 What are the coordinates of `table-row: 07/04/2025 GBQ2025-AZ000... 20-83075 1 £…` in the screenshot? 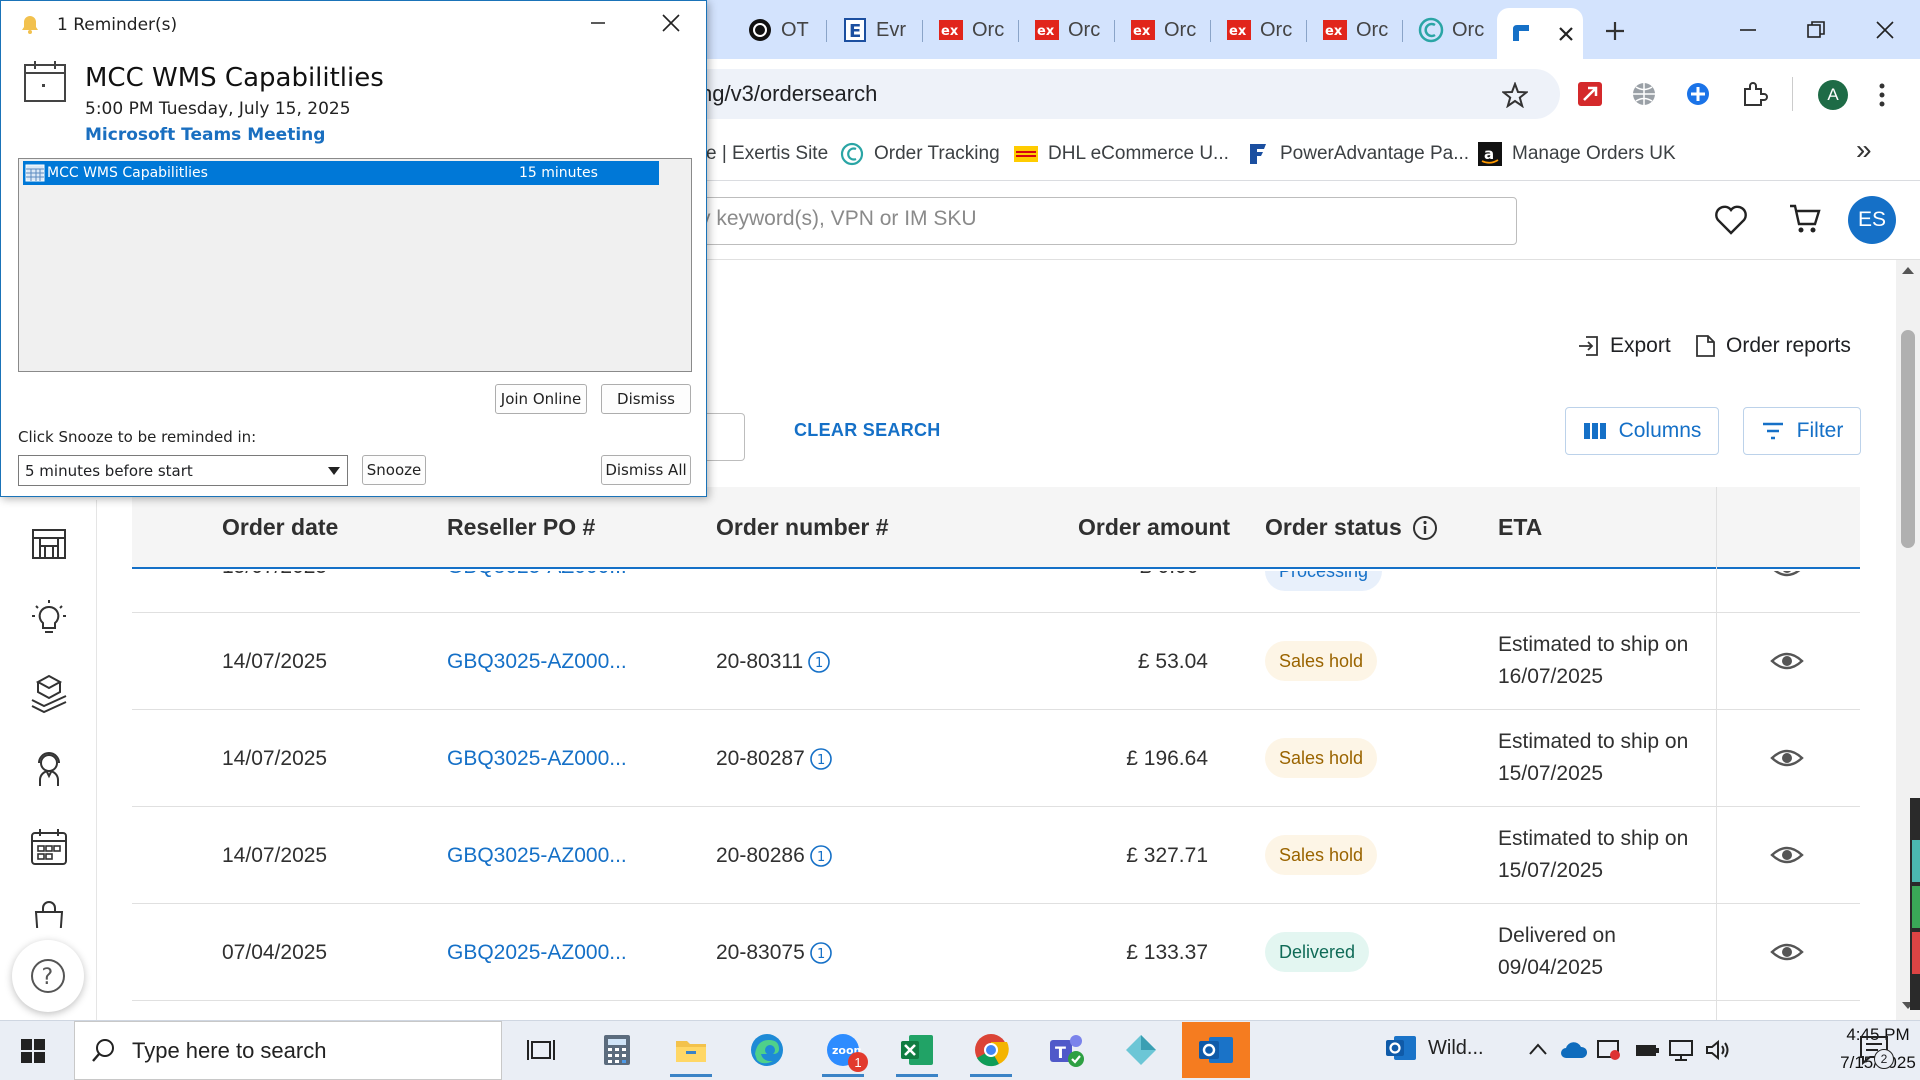 It's located at (996, 952).